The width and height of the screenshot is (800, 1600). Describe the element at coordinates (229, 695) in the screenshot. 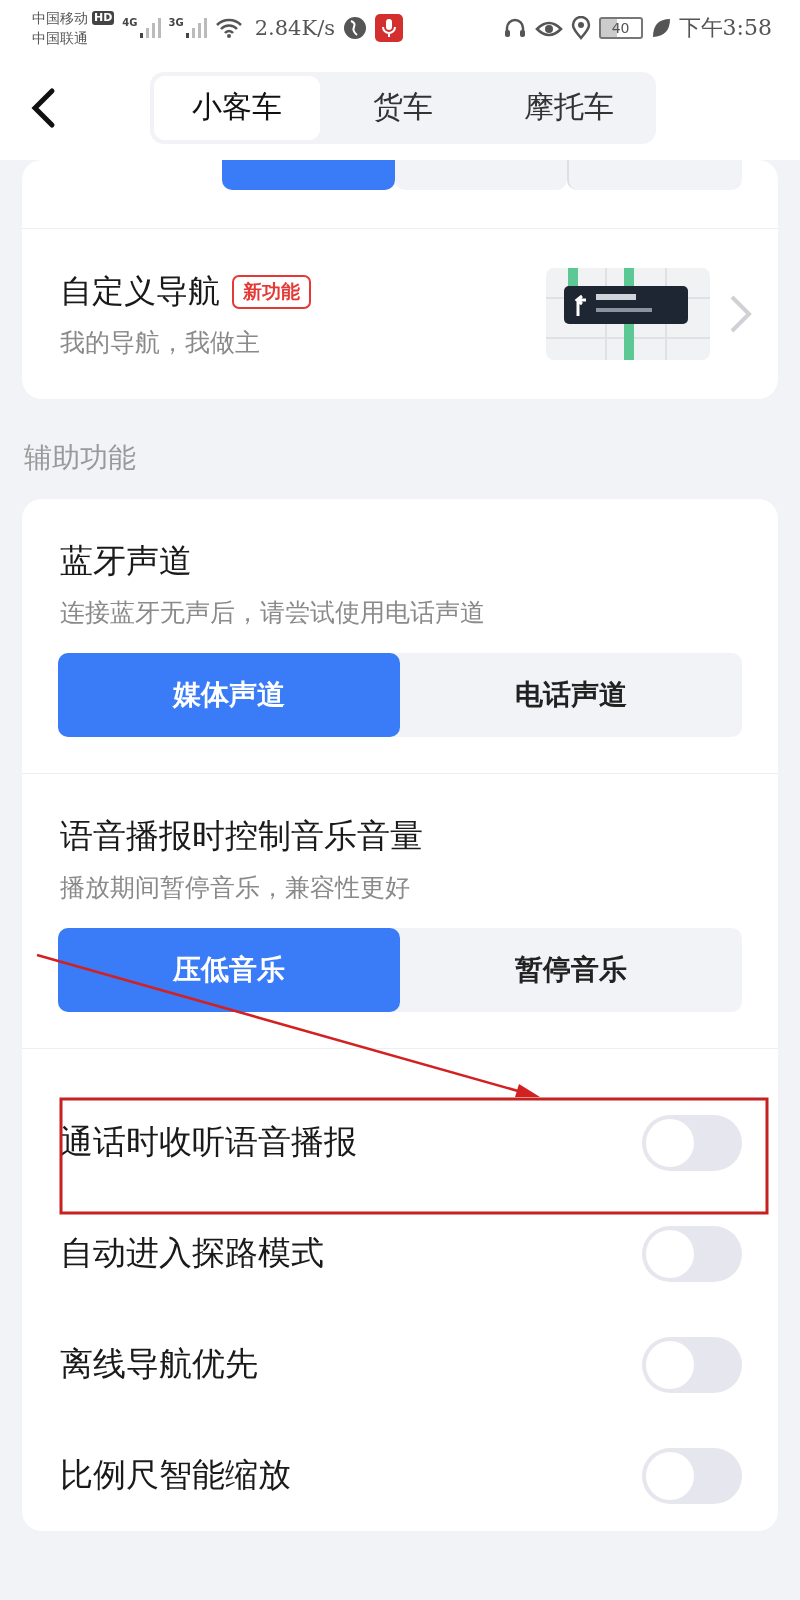

I see `segment-option: 媒体声道` at that location.